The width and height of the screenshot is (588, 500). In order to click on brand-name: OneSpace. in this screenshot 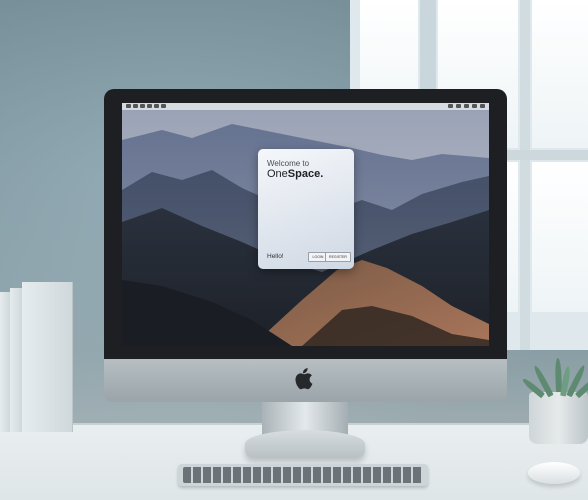, I will do `click(295, 174)`.